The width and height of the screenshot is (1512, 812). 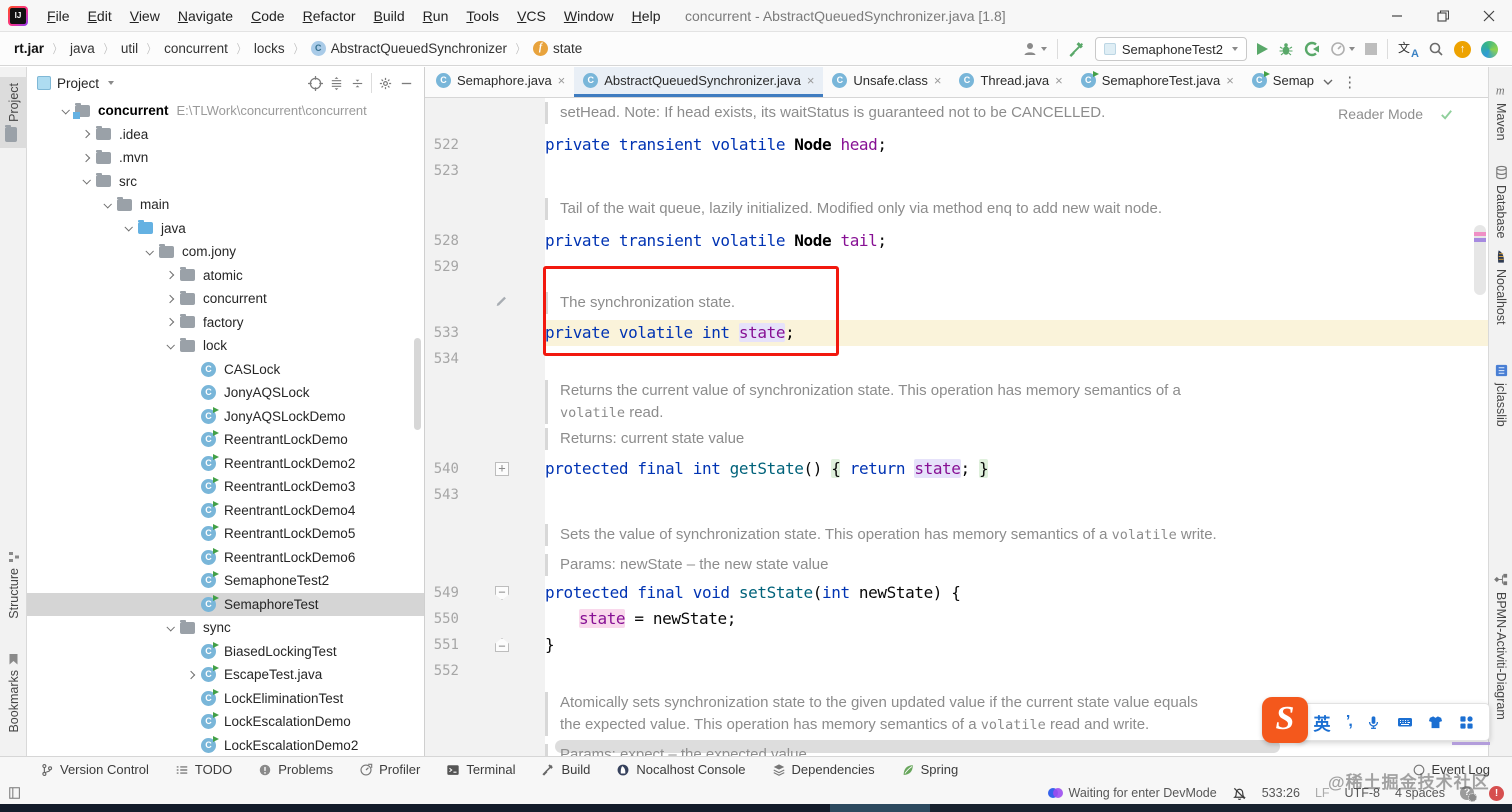 I want to click on inspections-ok-icon, so click(x=1446, y=114).